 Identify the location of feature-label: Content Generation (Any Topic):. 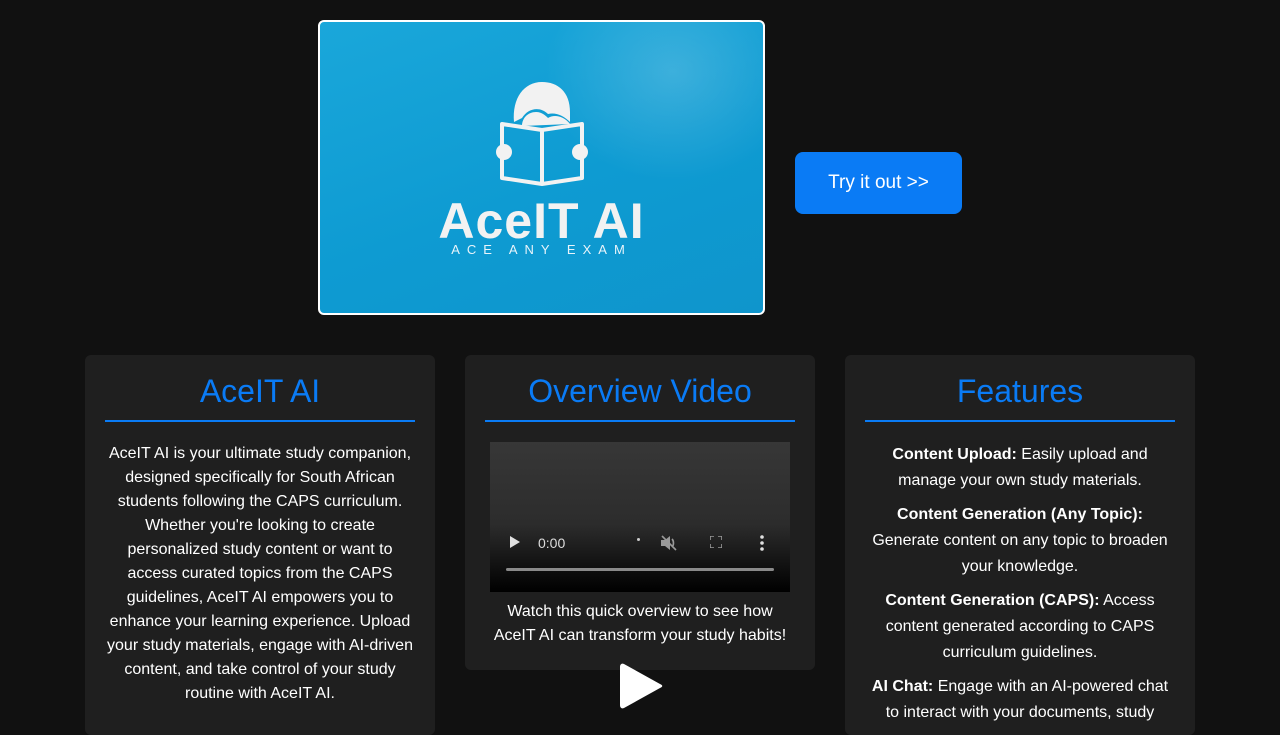
(1020, 514).